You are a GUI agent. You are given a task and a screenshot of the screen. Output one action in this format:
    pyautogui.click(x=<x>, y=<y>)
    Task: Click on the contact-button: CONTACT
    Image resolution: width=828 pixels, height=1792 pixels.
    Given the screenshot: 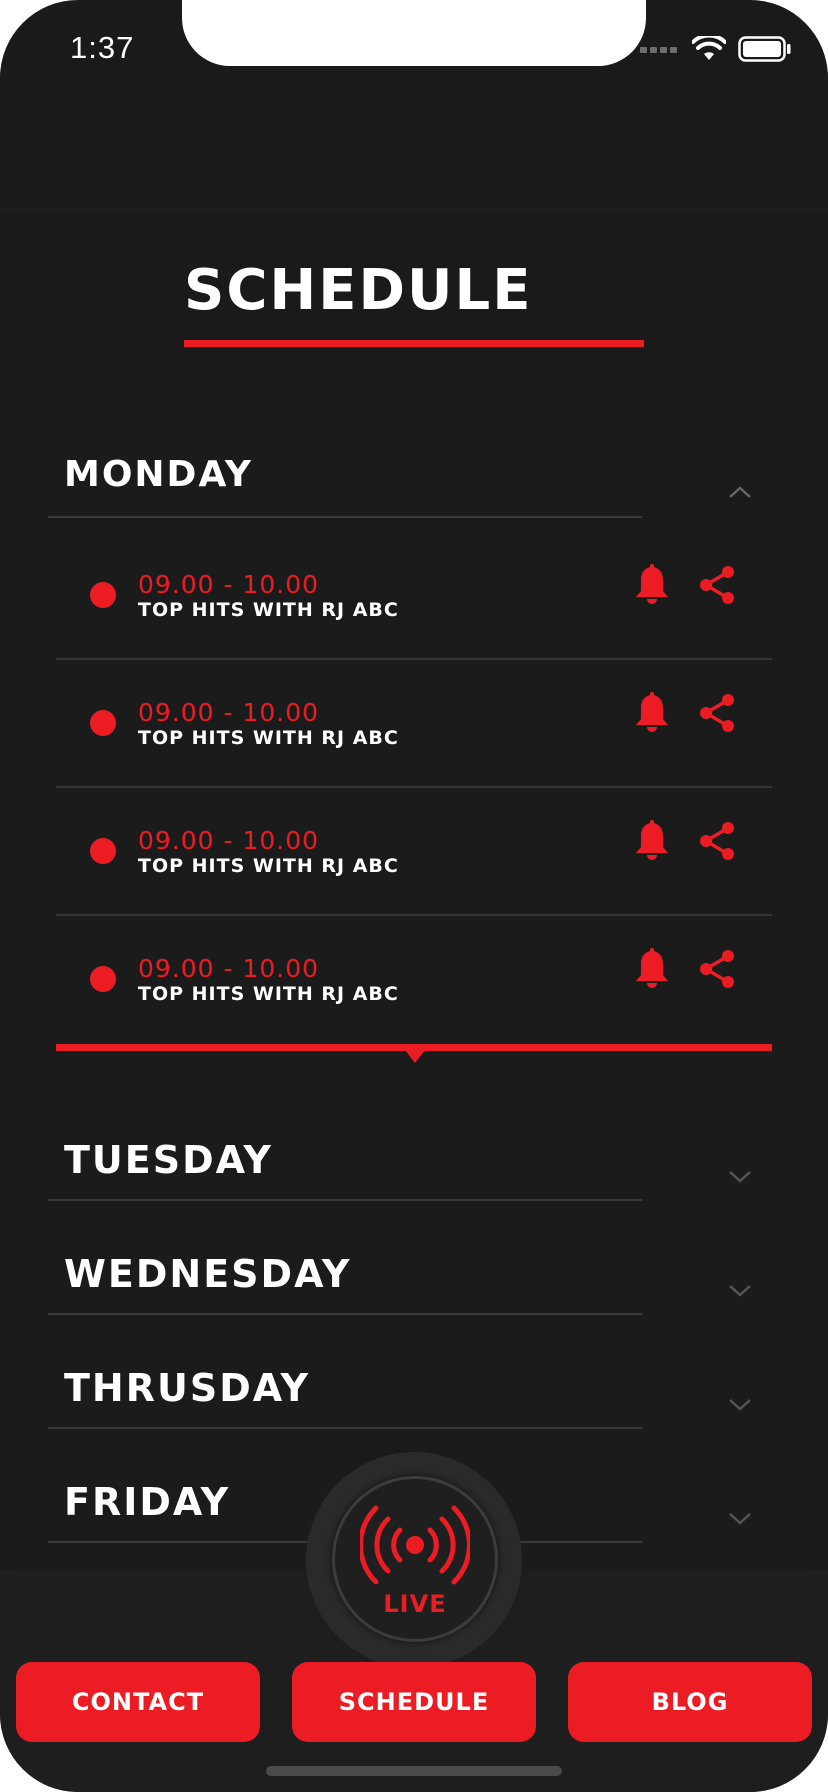 What is the action you would take?
    pyautogui.click(x=138, y=1702)
    